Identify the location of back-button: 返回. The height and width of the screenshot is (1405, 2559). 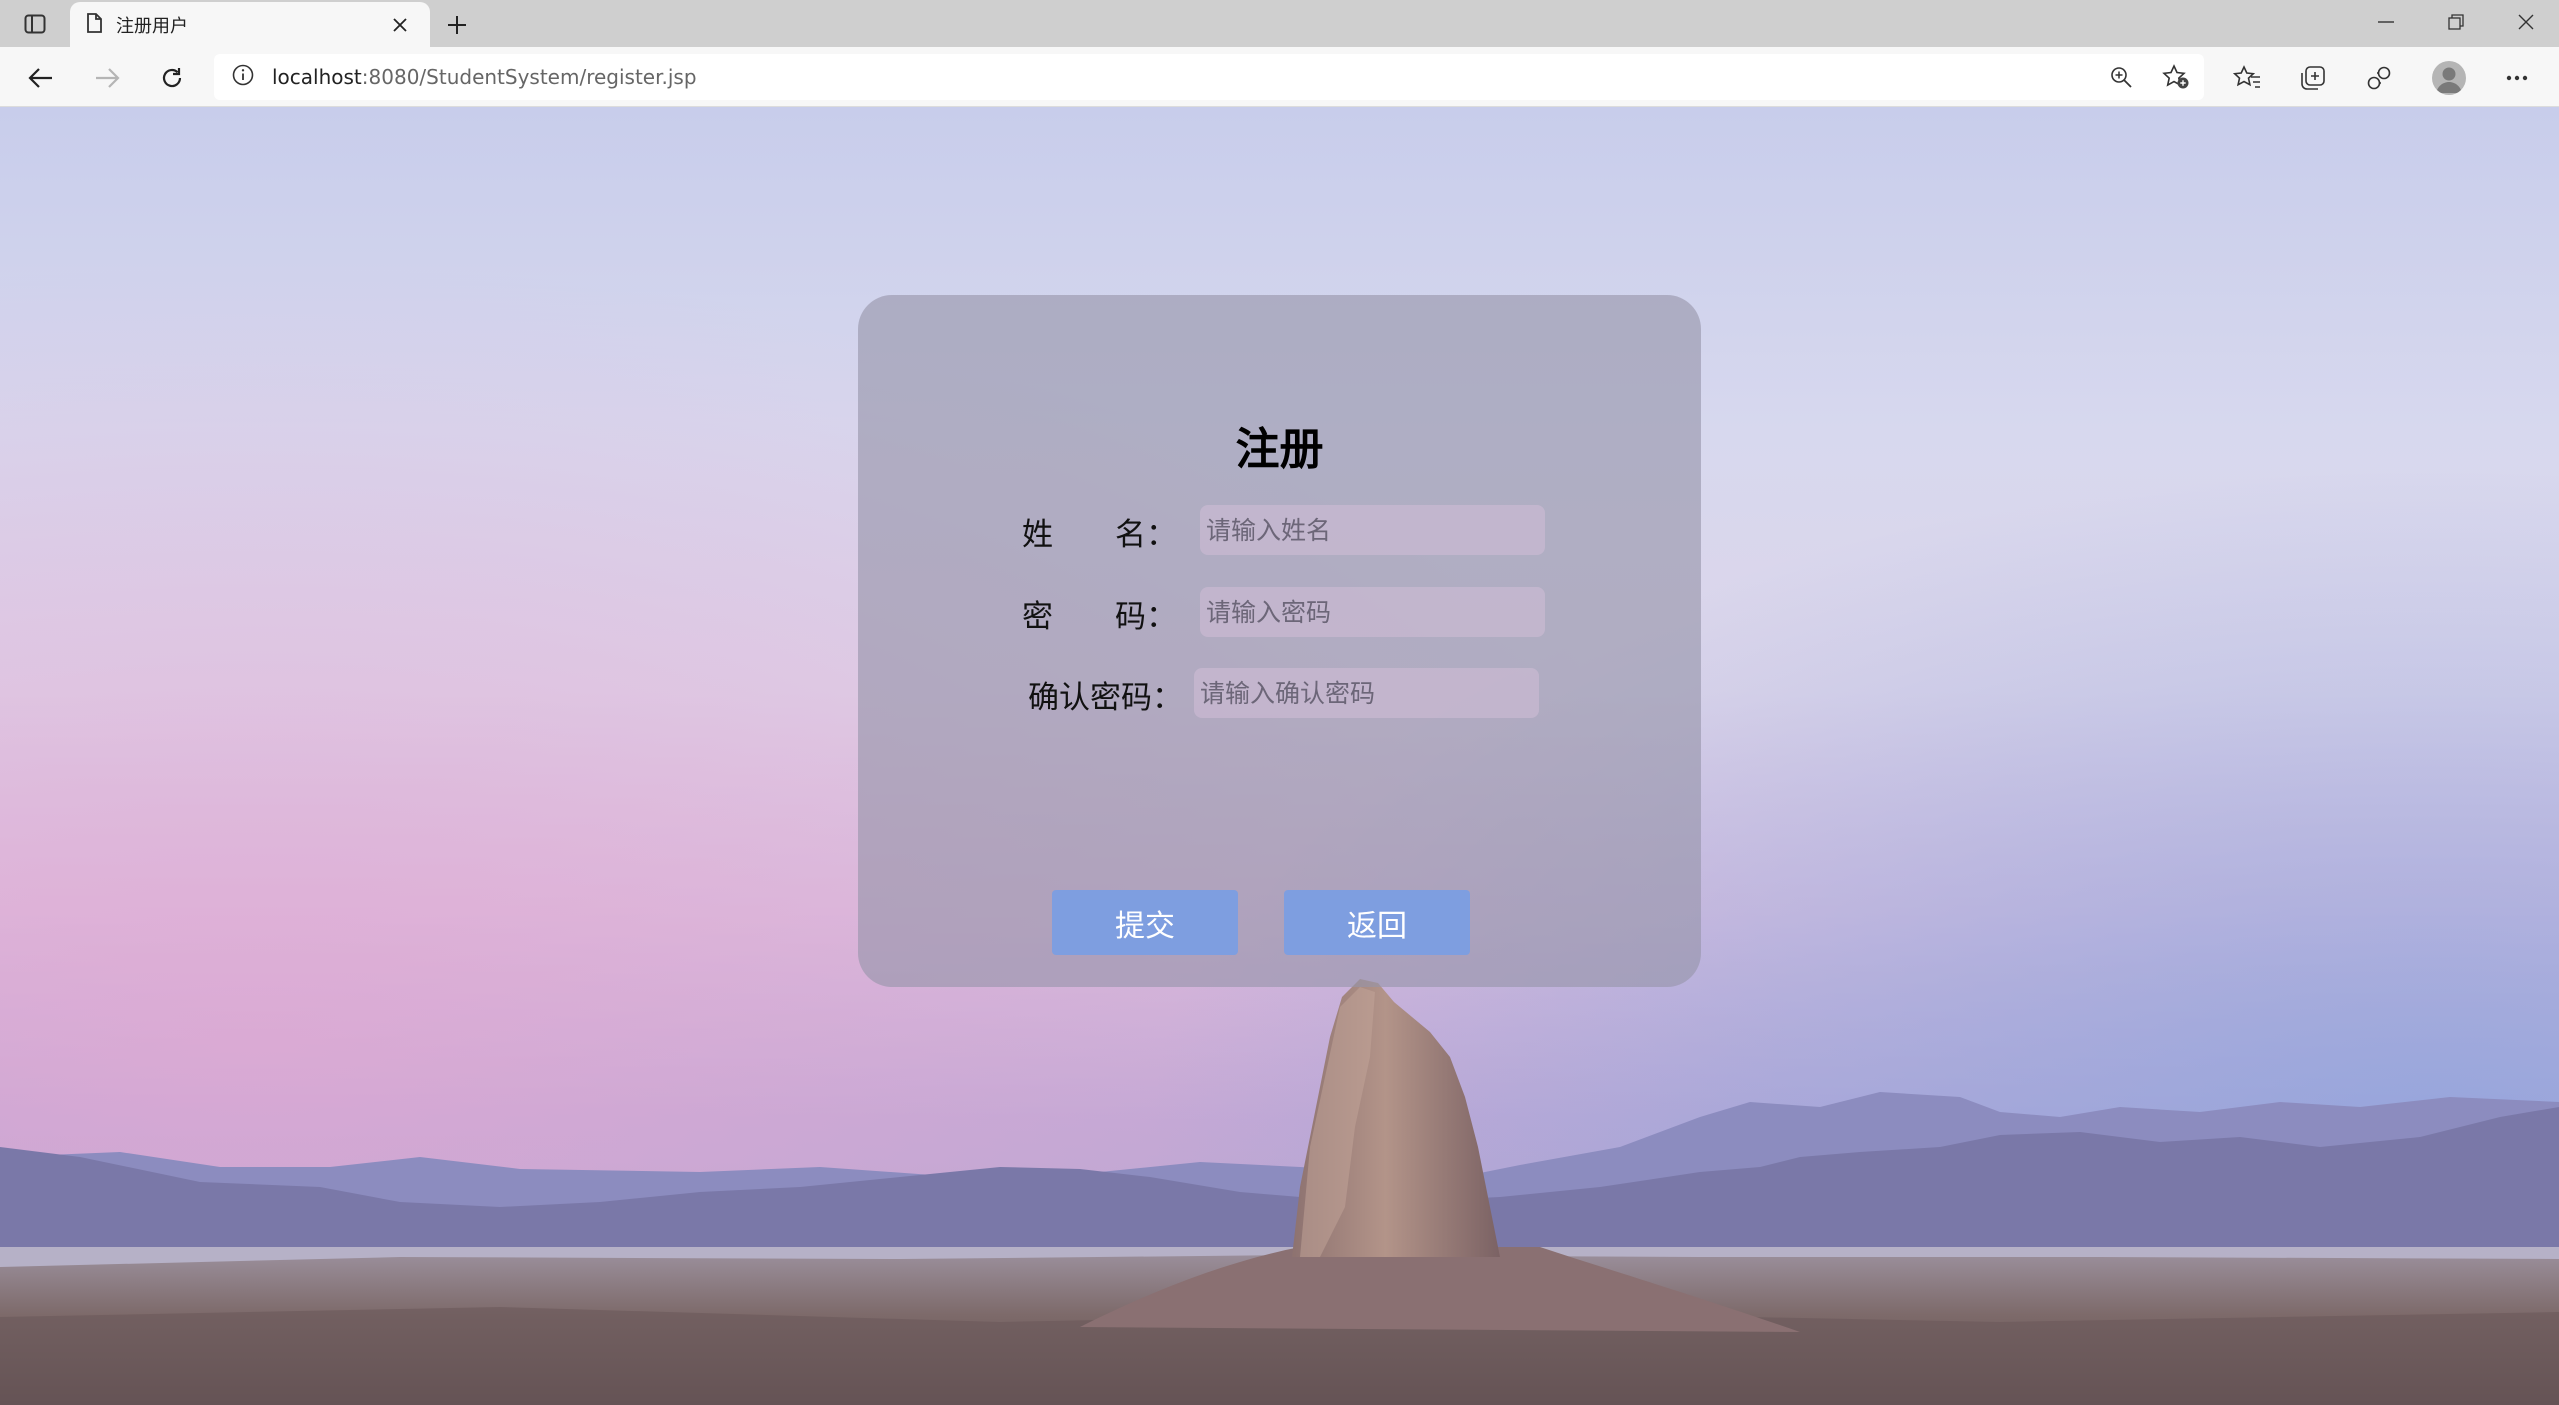
(1377, 922).